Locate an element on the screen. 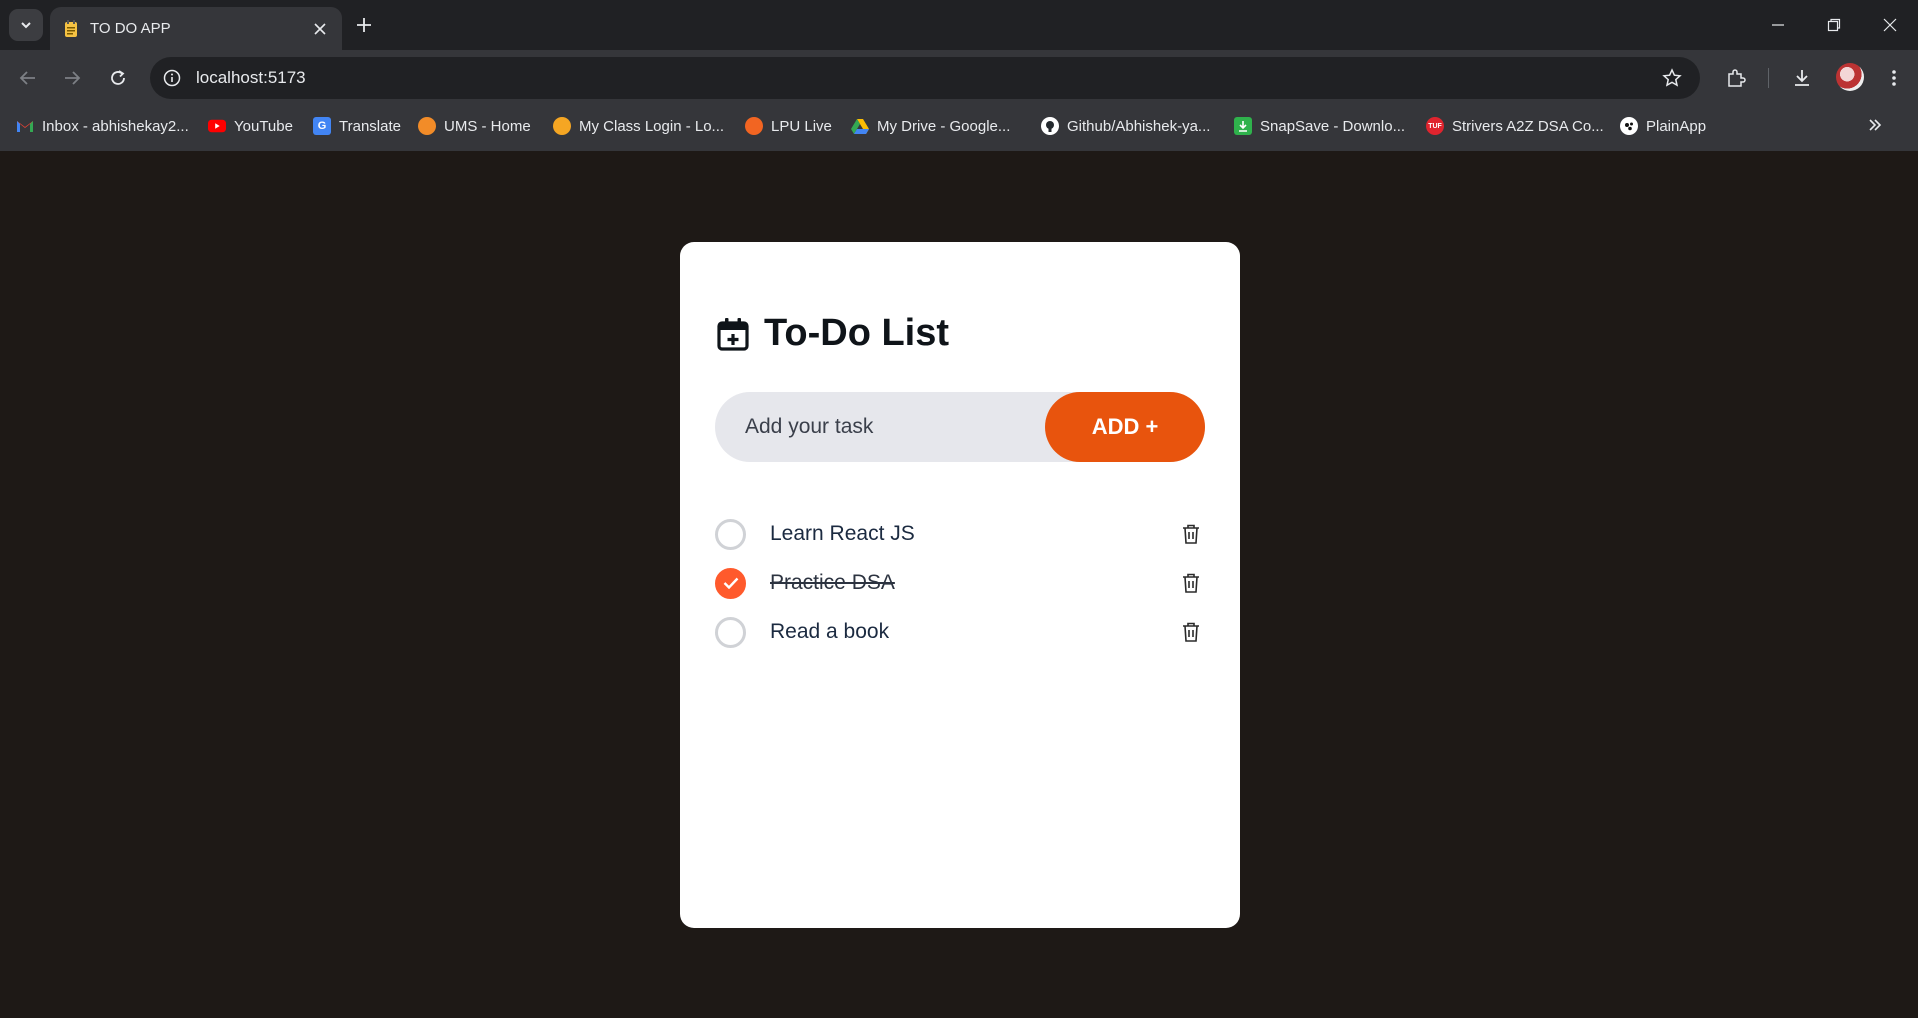 The height and width of the screenshot is (1018, 1918). minimize-icon is located at coordinates (1778, 25).